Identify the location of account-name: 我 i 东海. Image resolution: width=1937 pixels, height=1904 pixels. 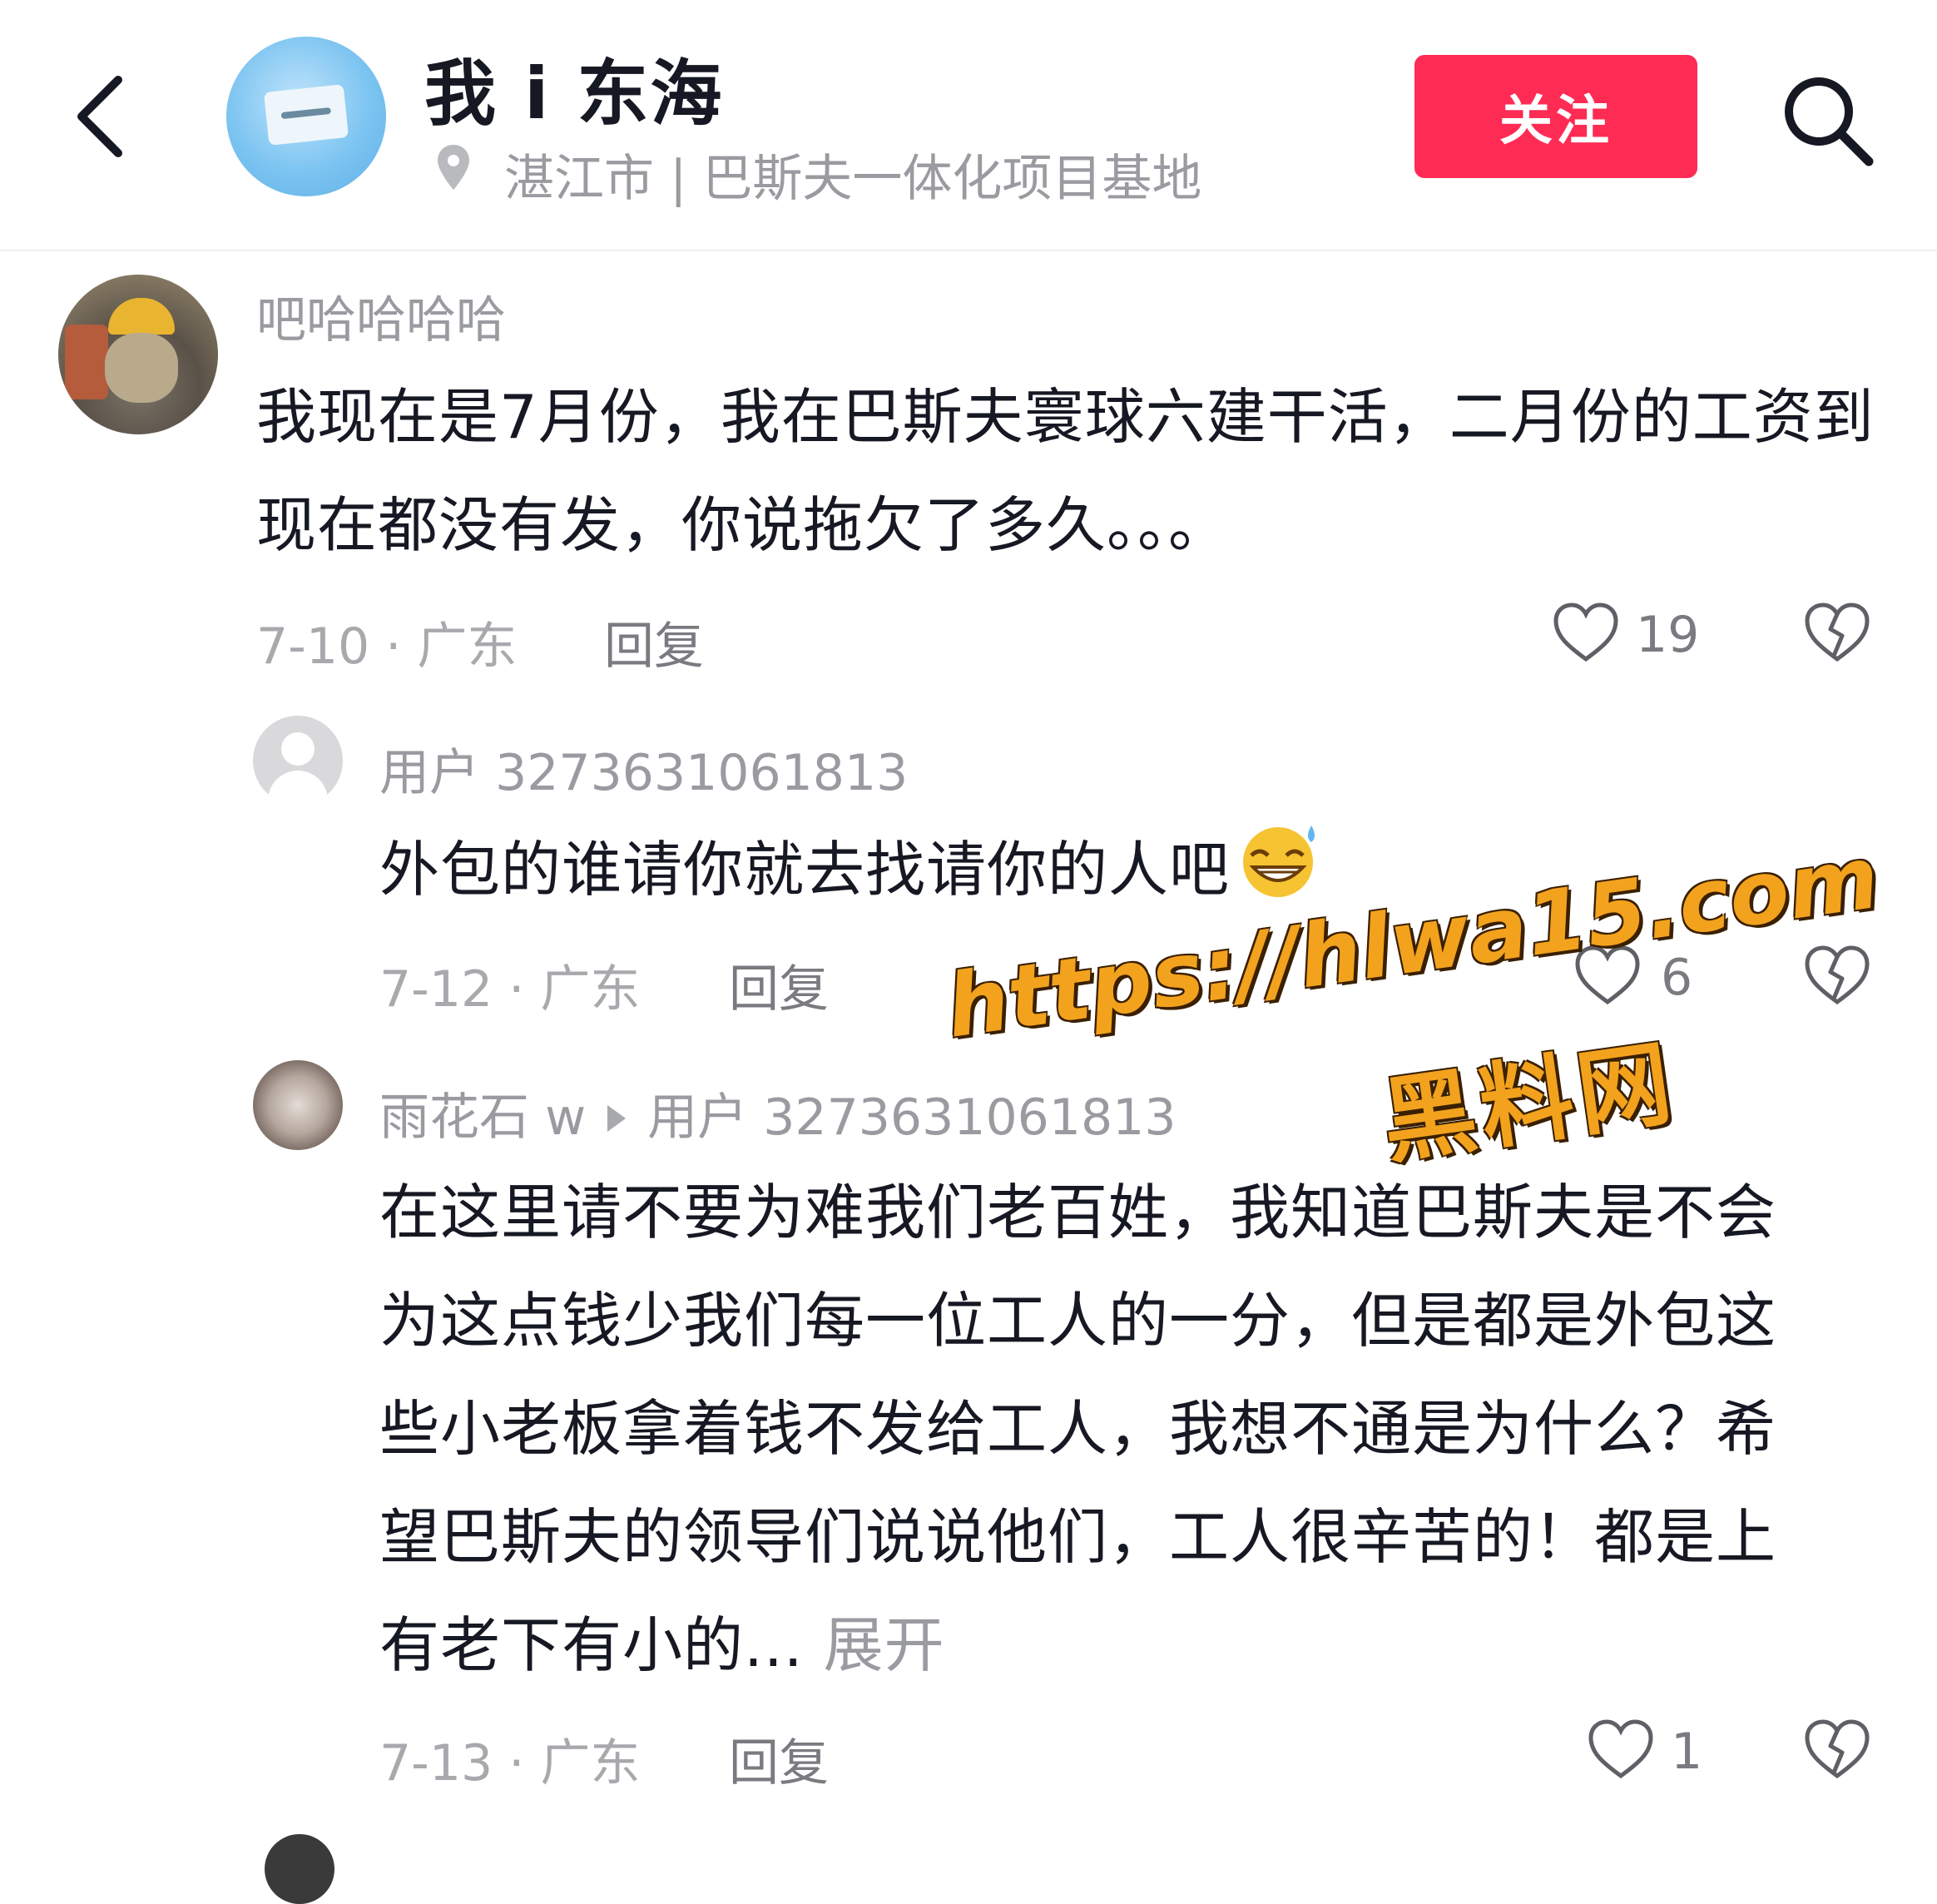
(573, 87).